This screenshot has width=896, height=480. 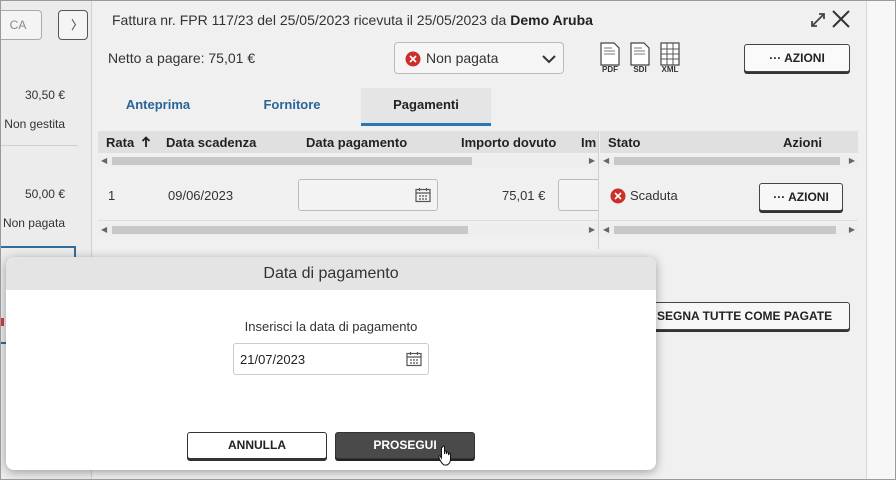 I want to click on dialog-prompt: Inserisci la data di pagamento, so click(x=331, y=326).